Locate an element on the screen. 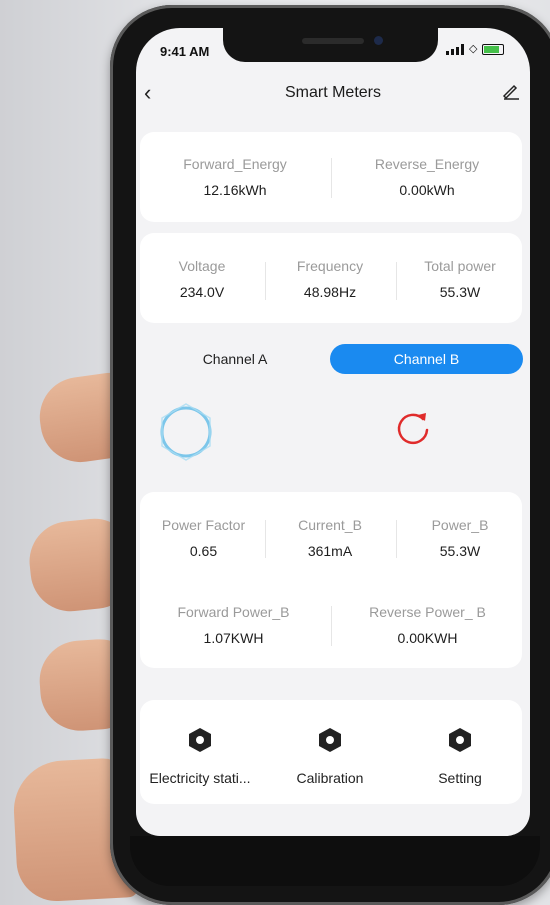 Image resolution: width=550 pixels, height=905 pixels. power-factor-label: Power Factor is located at coordinates (203, 525).